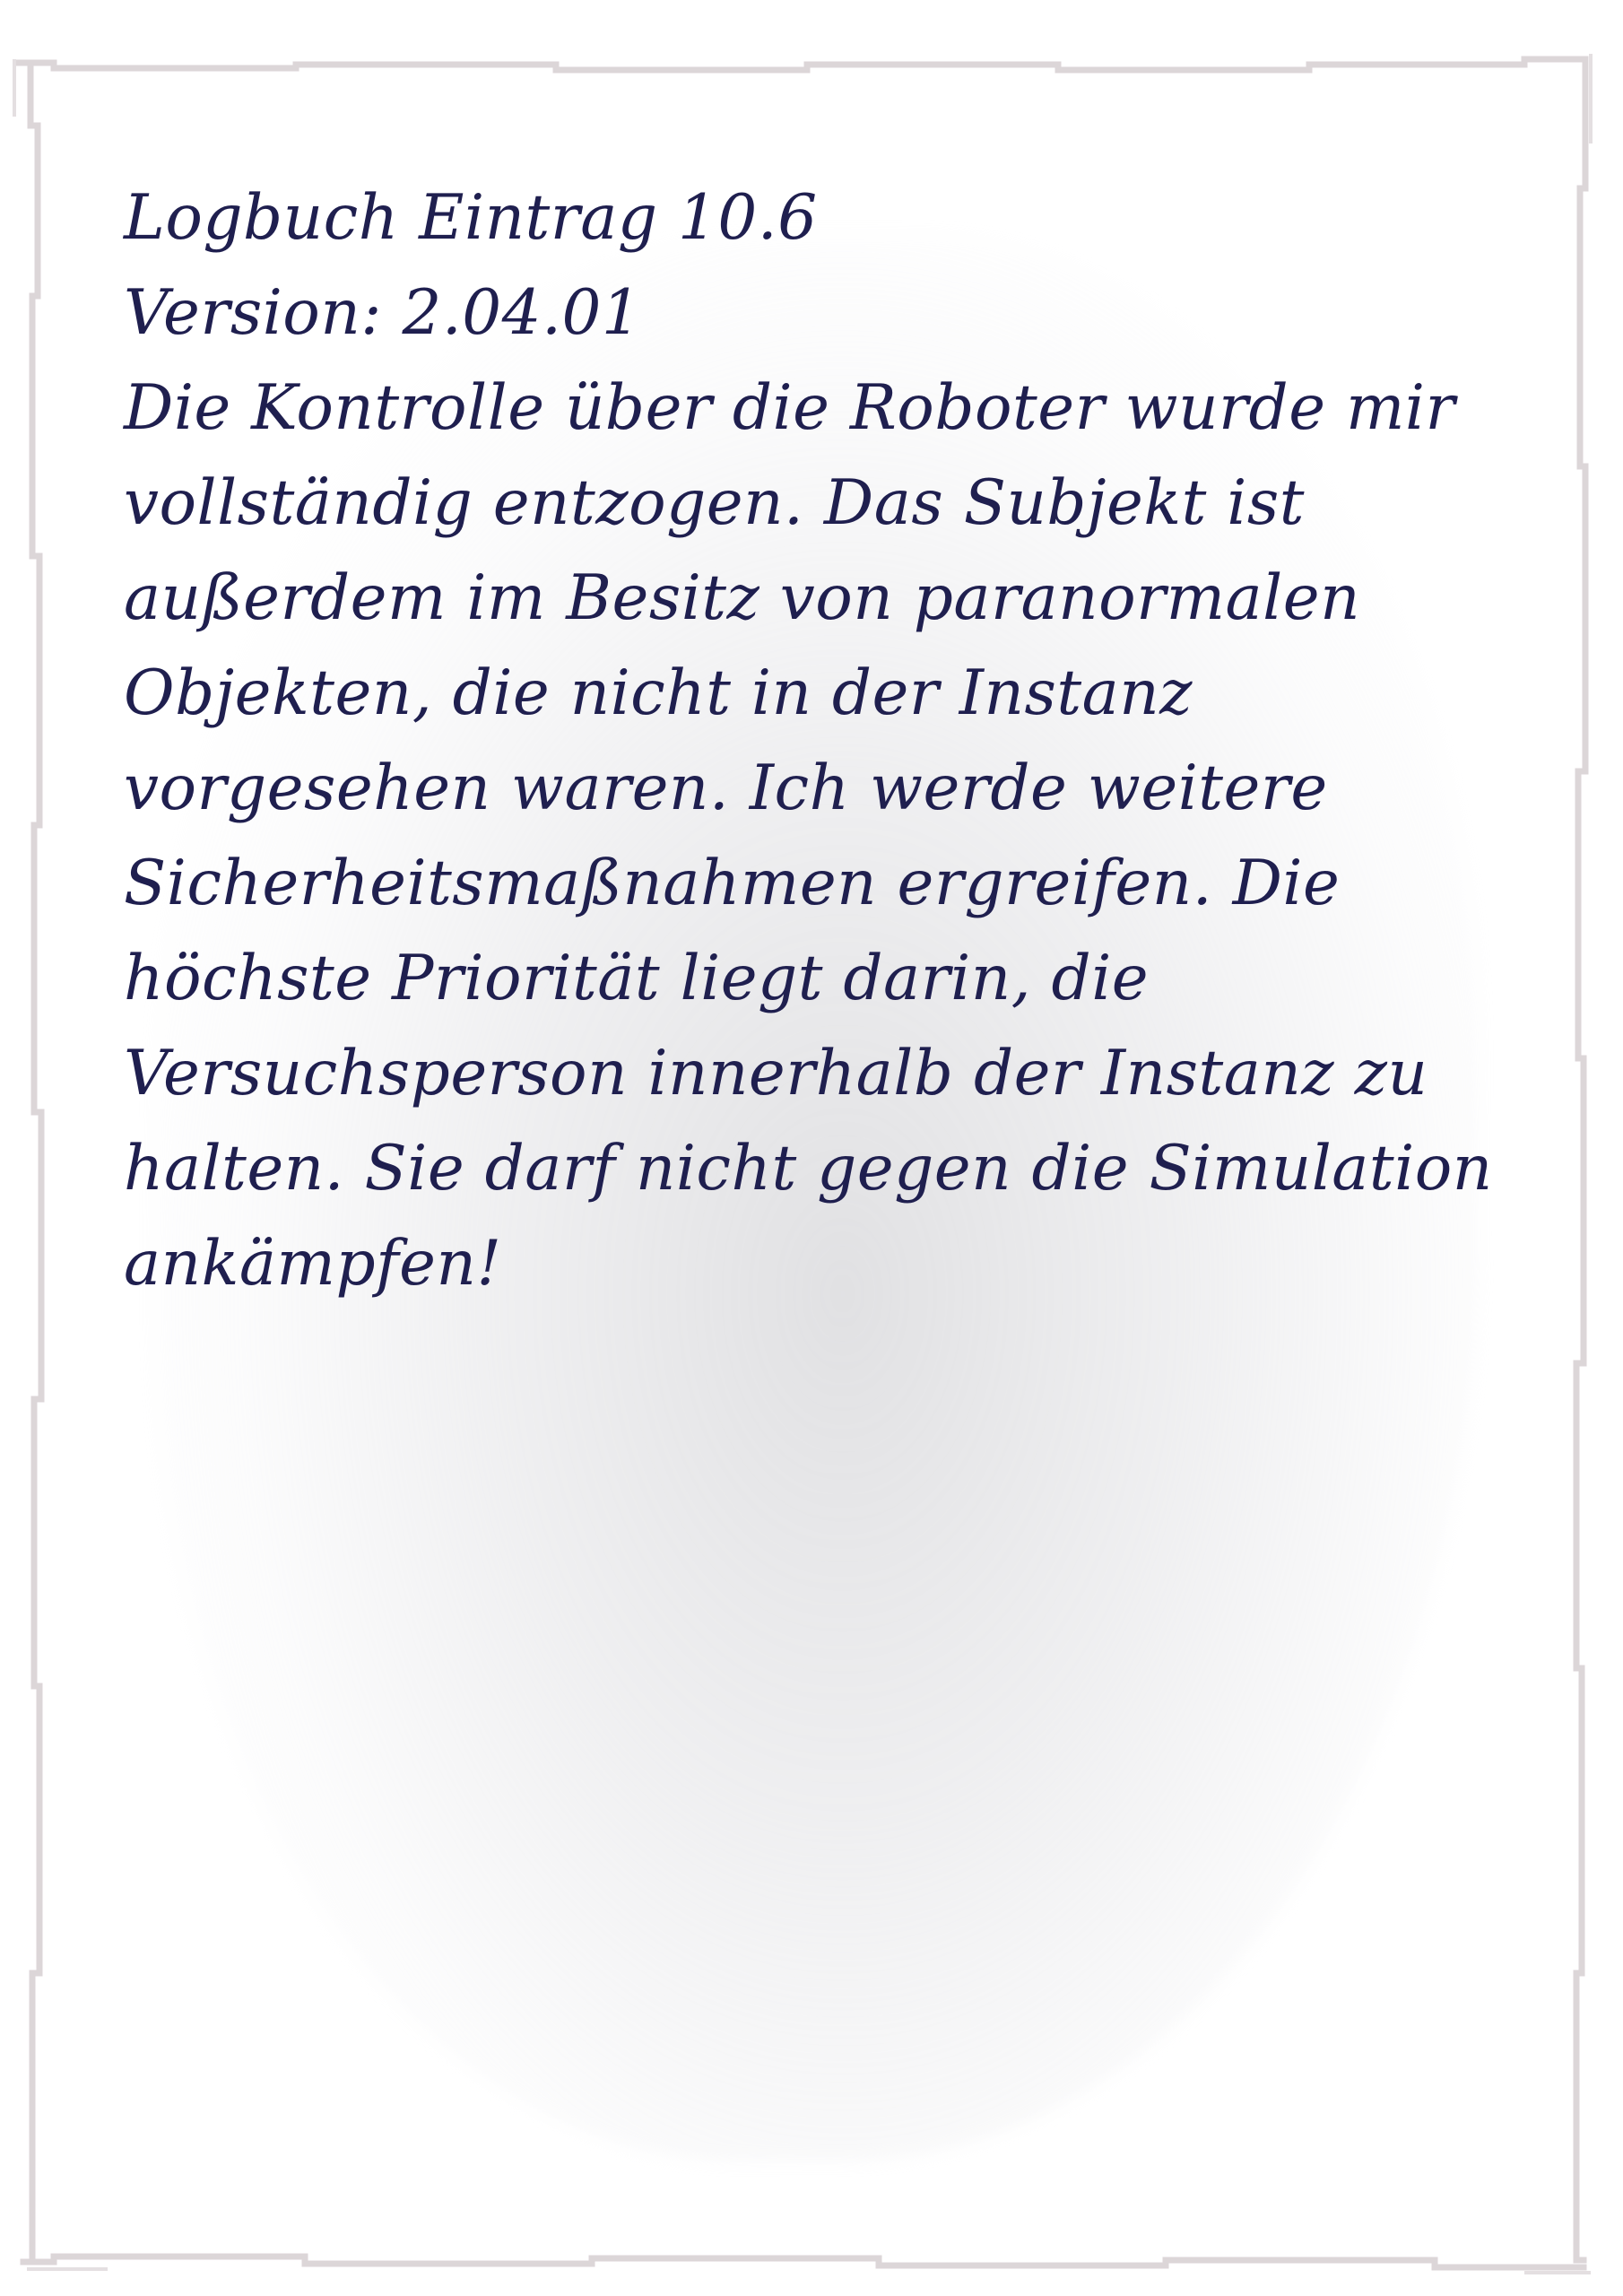 This screenshot has height=2296, width=1623. What do you see at coordinates (742, 598) in the screenshot?
I see `log-body-line: außerdem im Besitz von paranormalen` at bounding box center [742, 598].